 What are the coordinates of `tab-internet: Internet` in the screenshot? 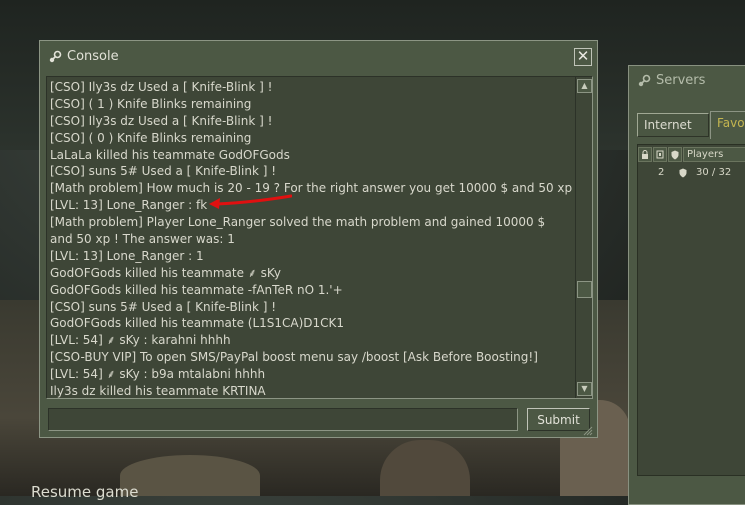 It's located at (673, 125).